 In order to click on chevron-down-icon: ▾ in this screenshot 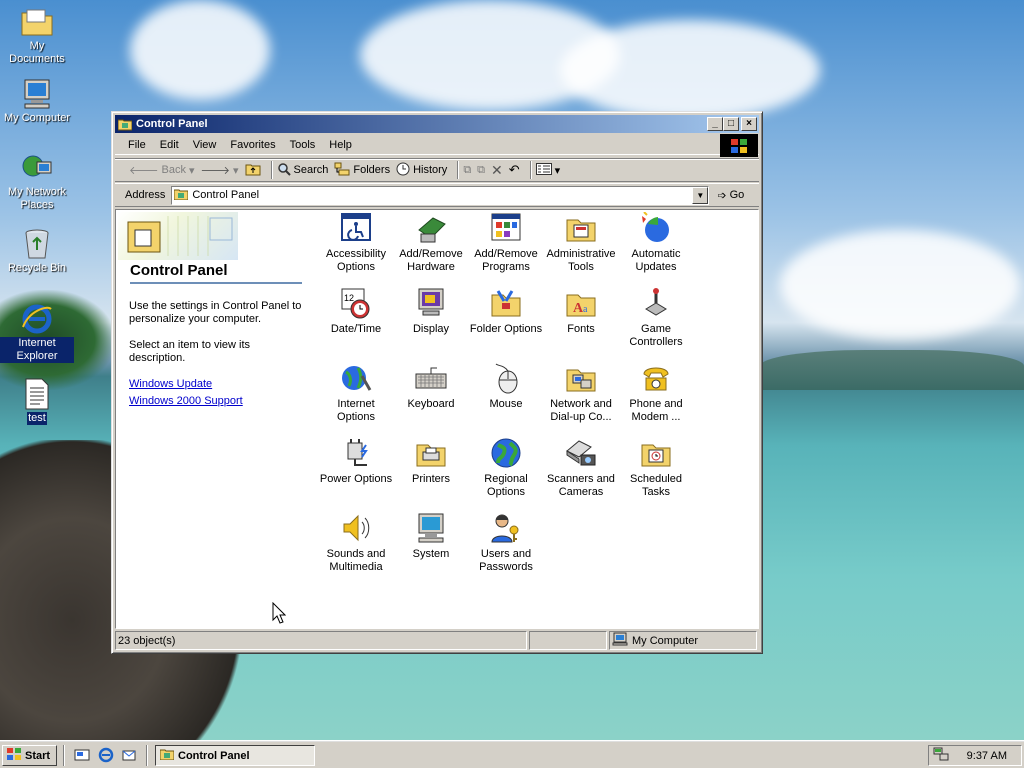, I will do `click(557, 170)`.